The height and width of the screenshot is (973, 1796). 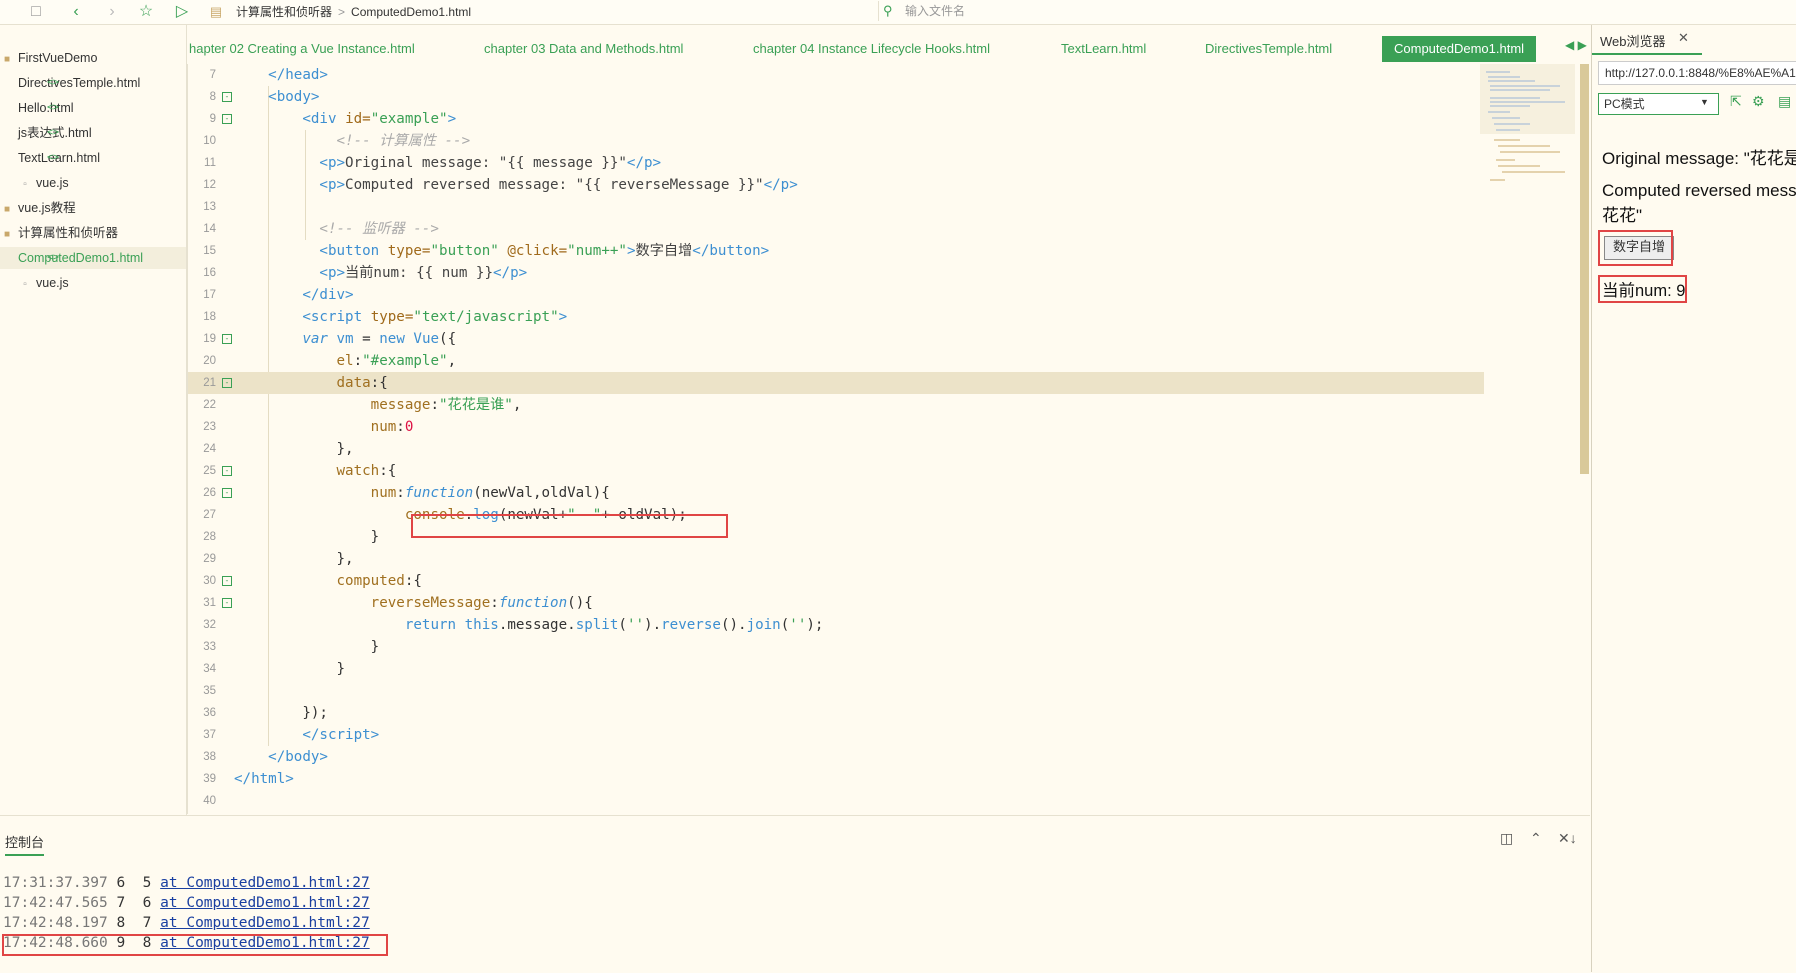 I want to click on code-line: 39 </html>, so click(x=836, y=779).